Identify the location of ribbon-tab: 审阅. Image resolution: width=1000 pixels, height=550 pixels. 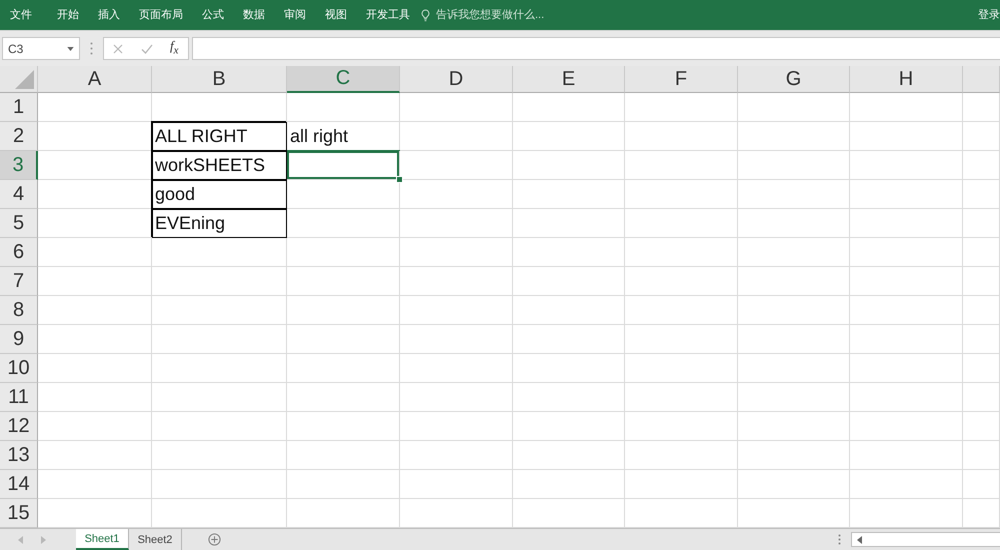
(295, 15).